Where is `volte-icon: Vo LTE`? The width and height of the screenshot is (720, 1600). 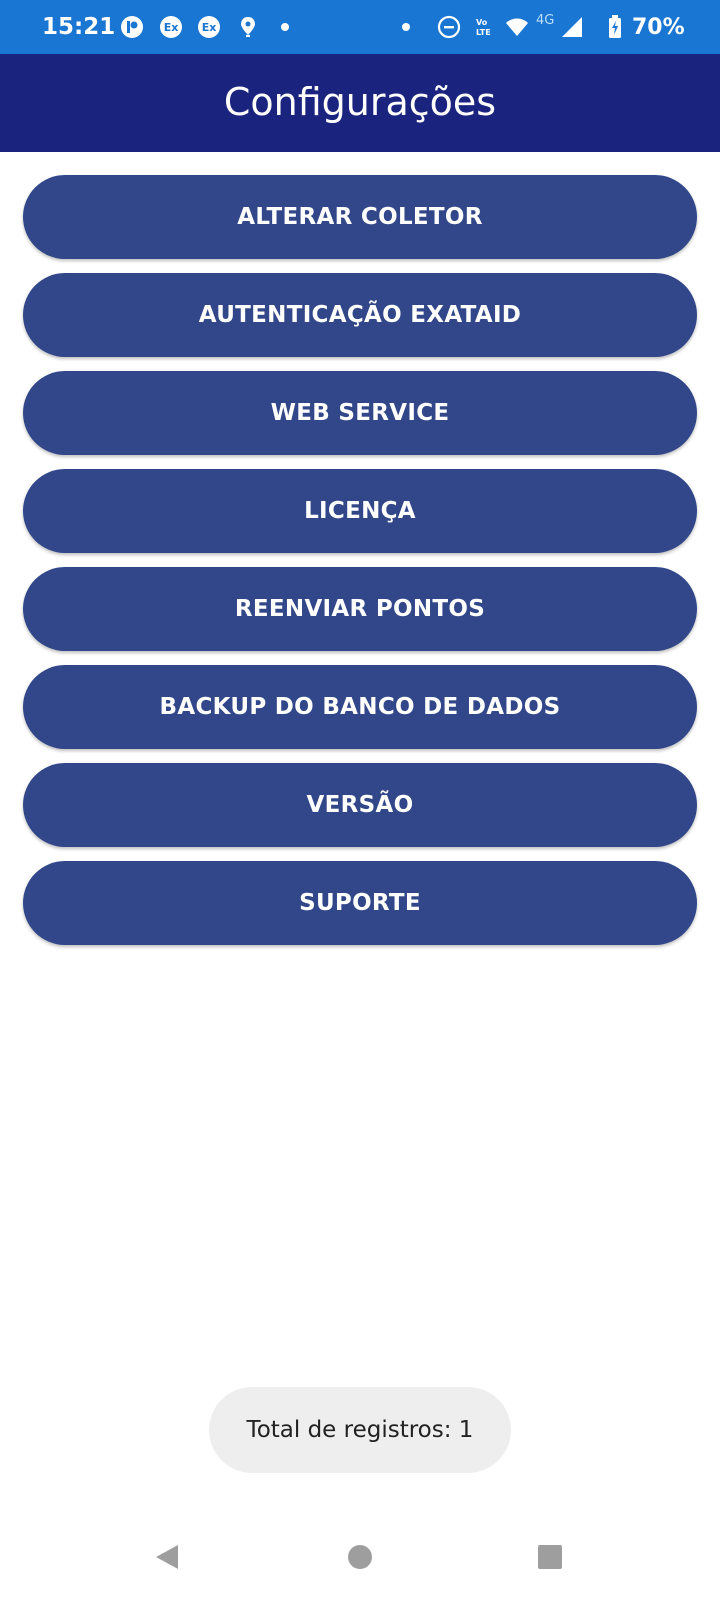 volte-icon: Vo LTE is located at coordinates (483, 27).